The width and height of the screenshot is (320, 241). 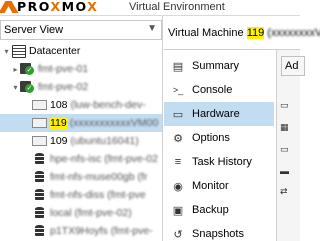 What do you see at coordinates (55, 51) in the screenshot?
I see `tree-item-label: Datacenter` at bounding box center [55, 51].